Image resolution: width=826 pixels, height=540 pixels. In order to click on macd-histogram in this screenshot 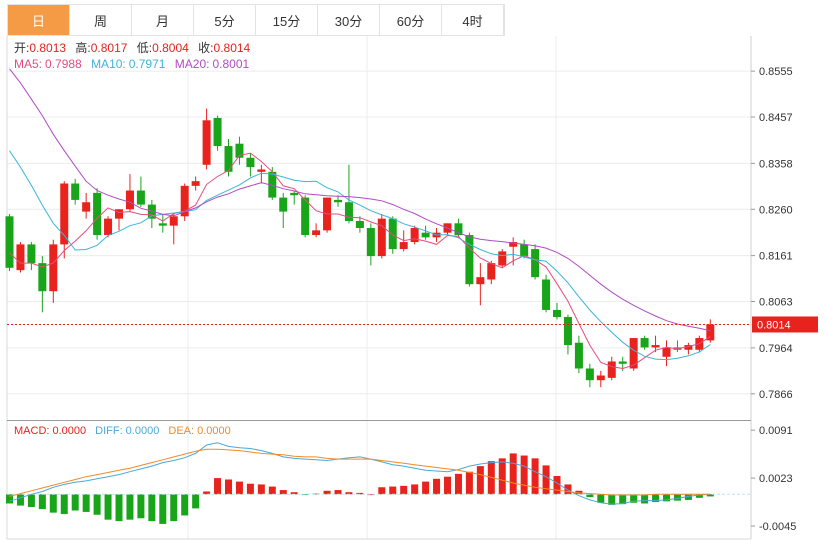, I will do `click(378, 488)`.